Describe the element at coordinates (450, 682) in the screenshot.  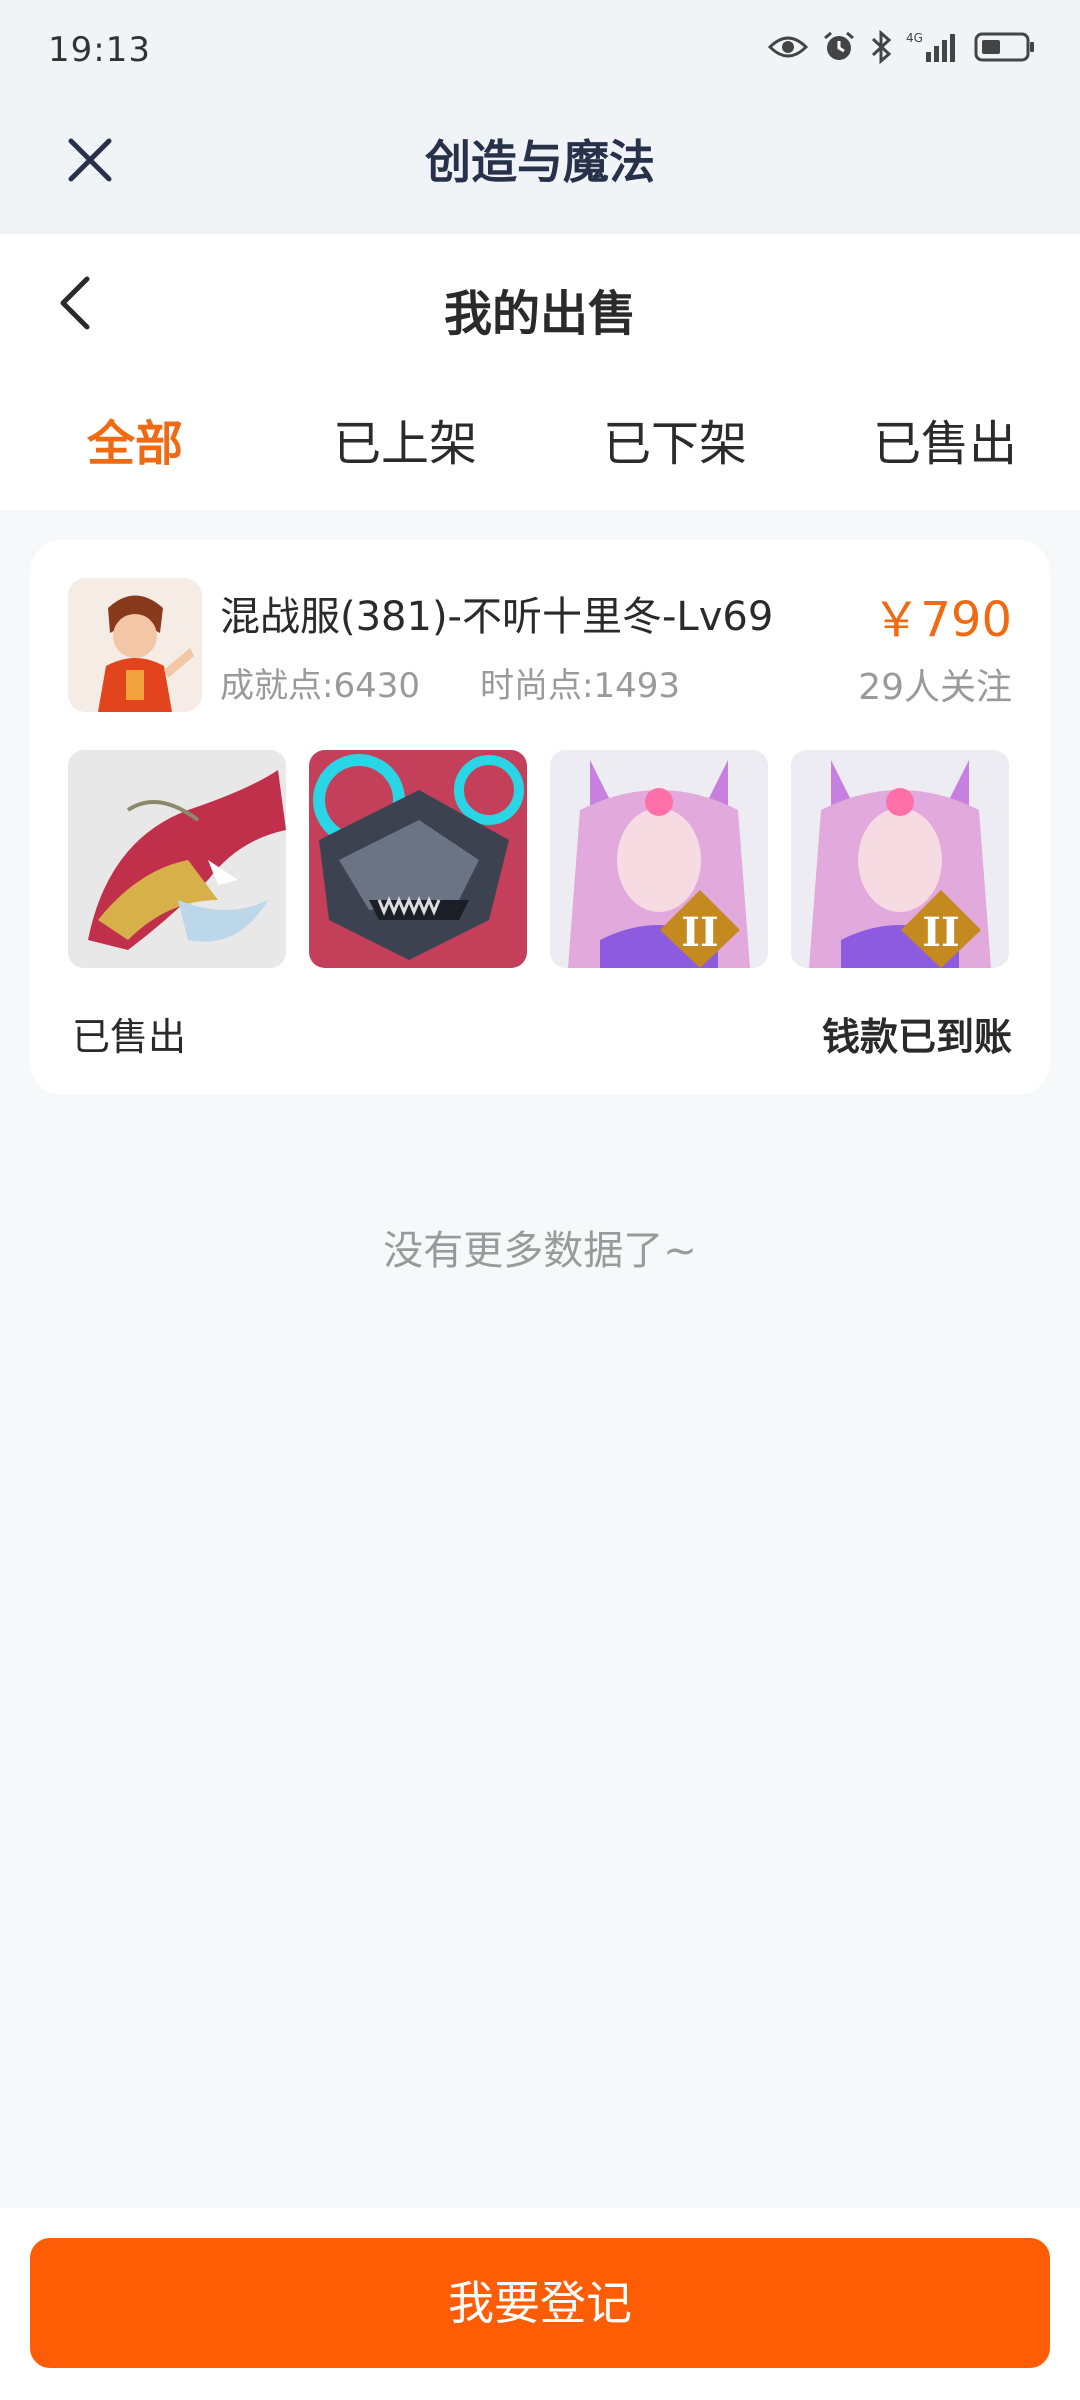
I see `listing-meta: 成就点:6430 时尚点:1493` at that location.